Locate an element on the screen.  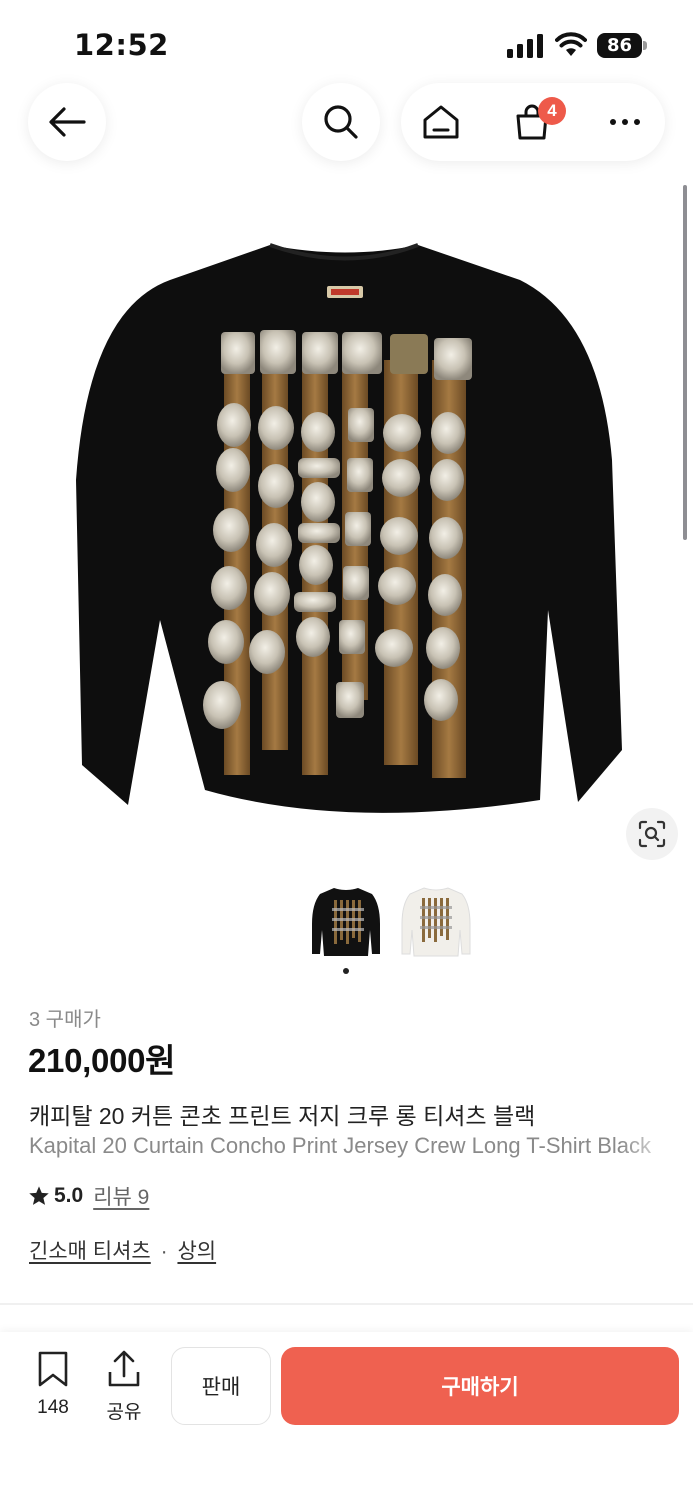
category-breadcrumb: 긴소매 티셔츠 · 상의 is located at coordinates (122, 1250).